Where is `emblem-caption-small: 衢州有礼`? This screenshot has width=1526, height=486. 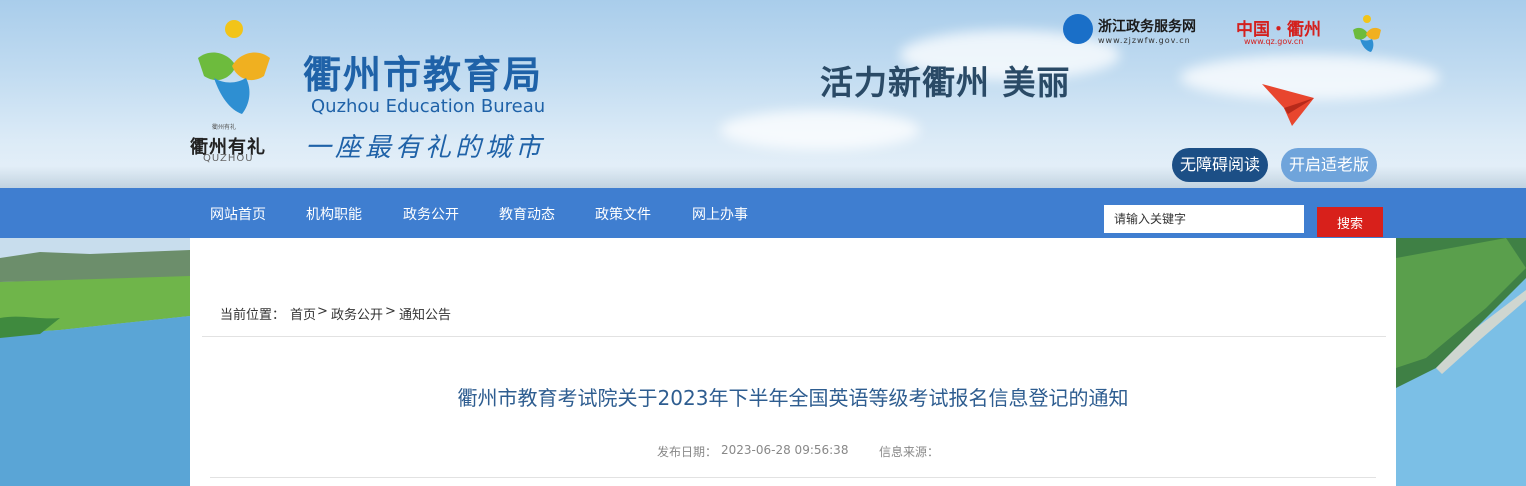
emblem-caption-small: 衢州有礼 is located at coordinates (223, 127).